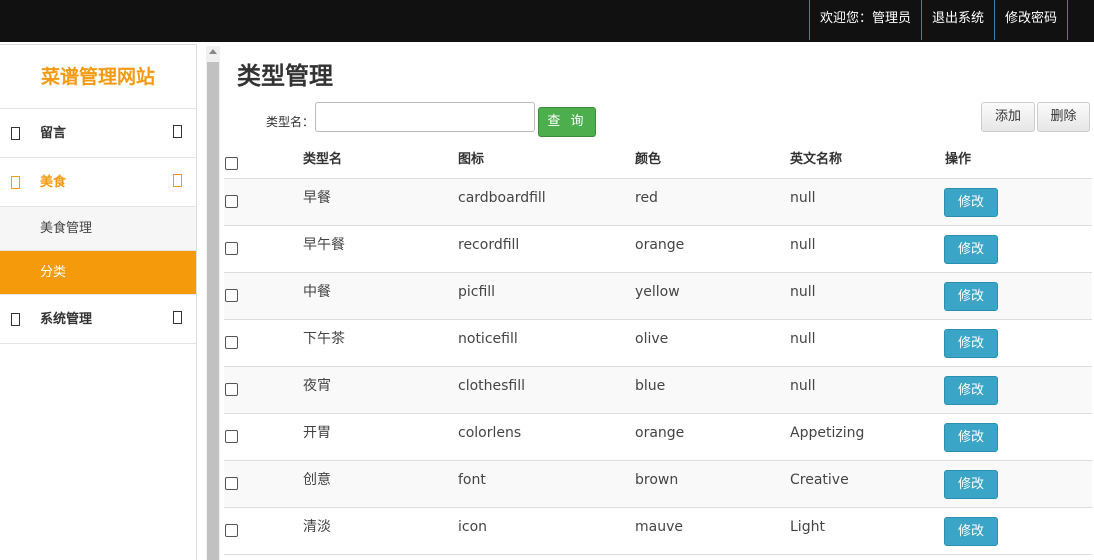  Describe the element at coordinates (489, 245) in the screenshot. I see `cell-icon: recordfill` at that location.